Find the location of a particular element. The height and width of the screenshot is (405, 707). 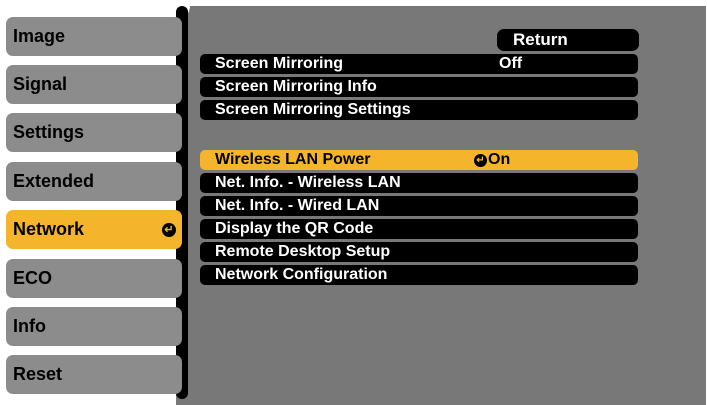

menu-item-screen-mirroring: Screen Mirroring Off is located at coordinates (419, 64).